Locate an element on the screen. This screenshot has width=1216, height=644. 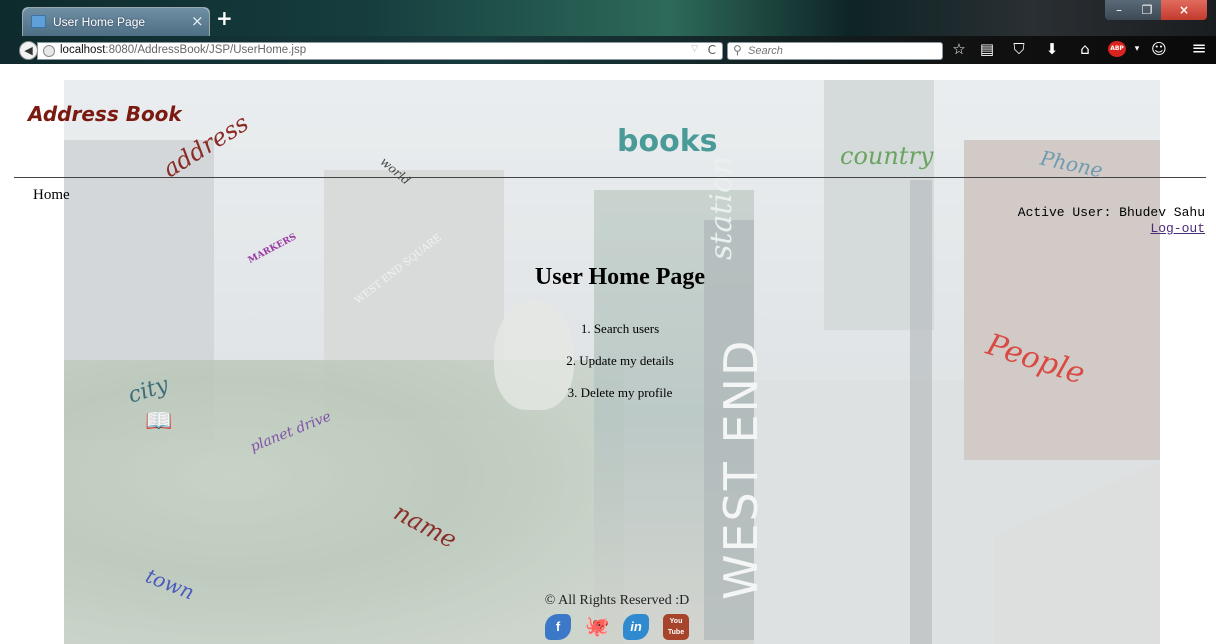
bookmark-star-icon: ☆ is located at coordinates (959, 49).